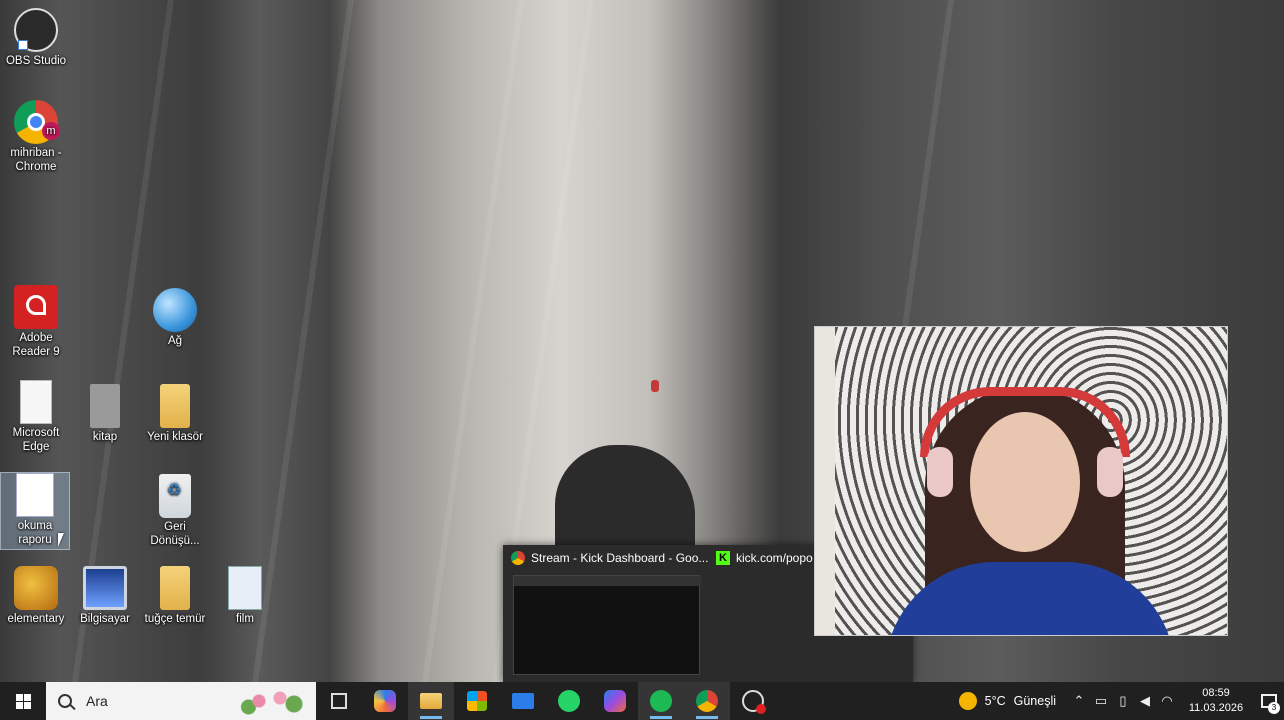  Describe the element at coordinates (1145, 701) in the screenshot. I see `volume-icon: ◀` at that location.